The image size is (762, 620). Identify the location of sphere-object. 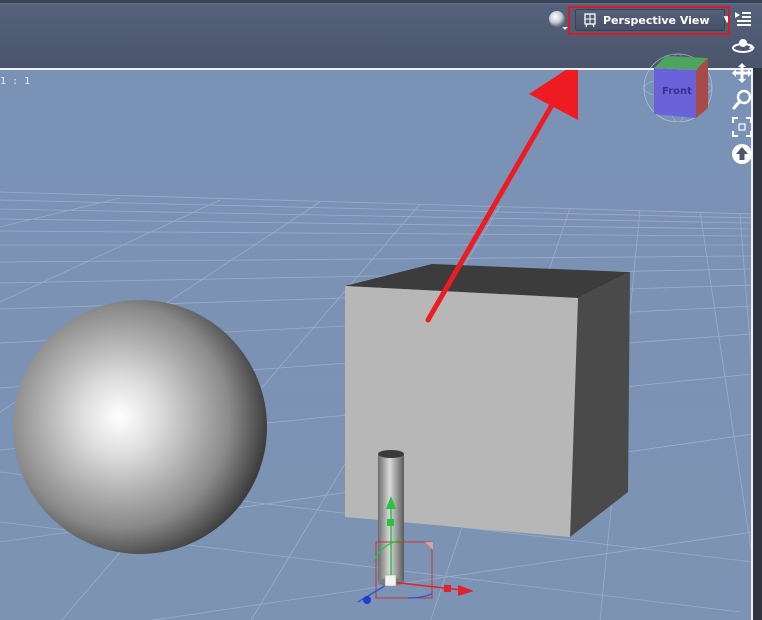
(140, 427).